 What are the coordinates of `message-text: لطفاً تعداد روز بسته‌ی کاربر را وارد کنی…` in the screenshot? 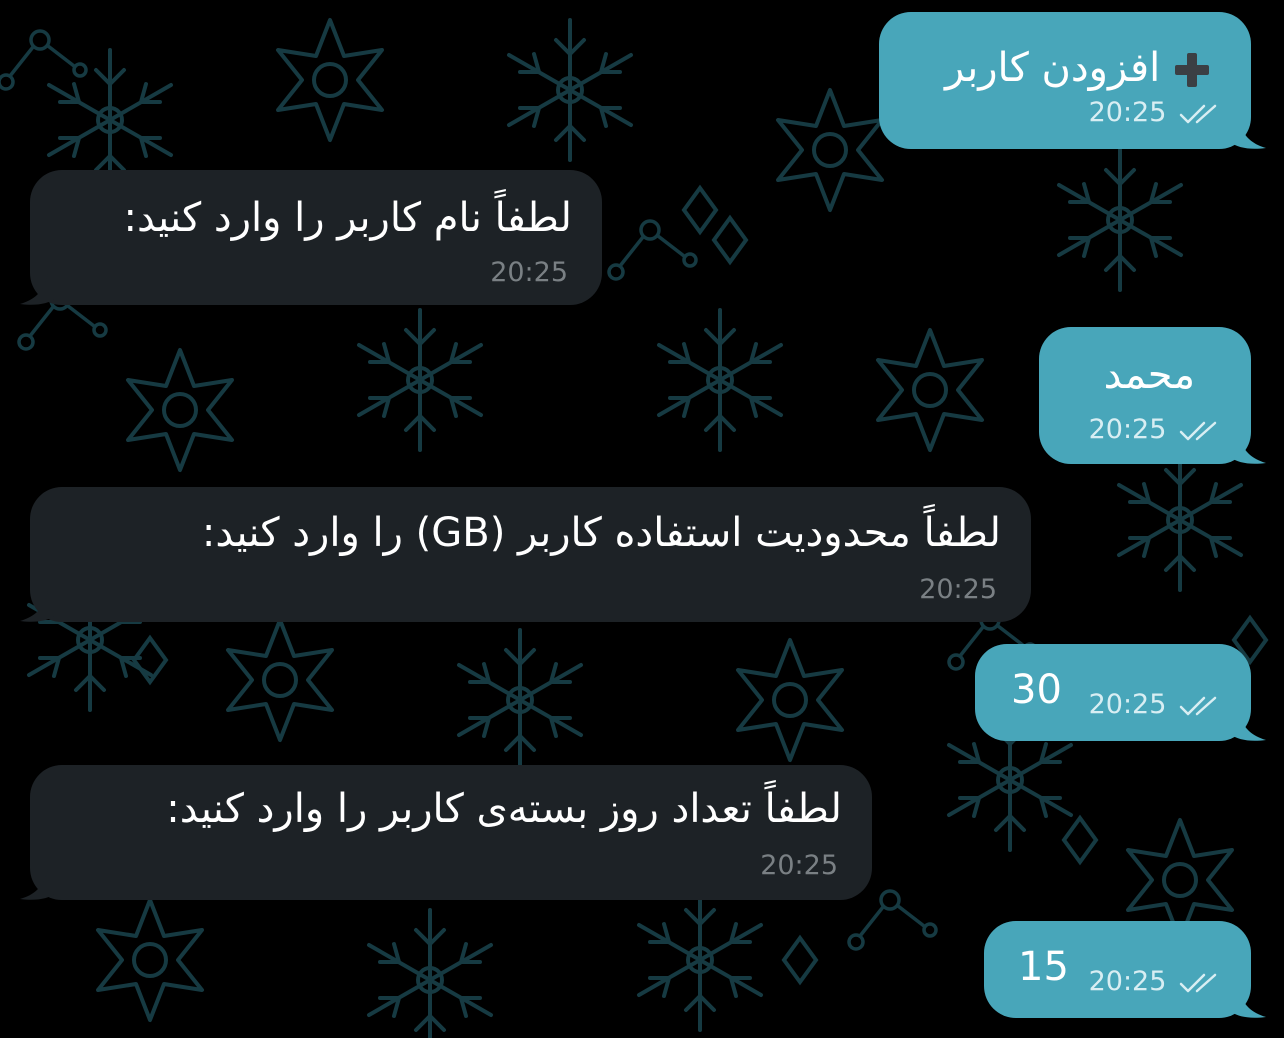 It's located at (504, 809).